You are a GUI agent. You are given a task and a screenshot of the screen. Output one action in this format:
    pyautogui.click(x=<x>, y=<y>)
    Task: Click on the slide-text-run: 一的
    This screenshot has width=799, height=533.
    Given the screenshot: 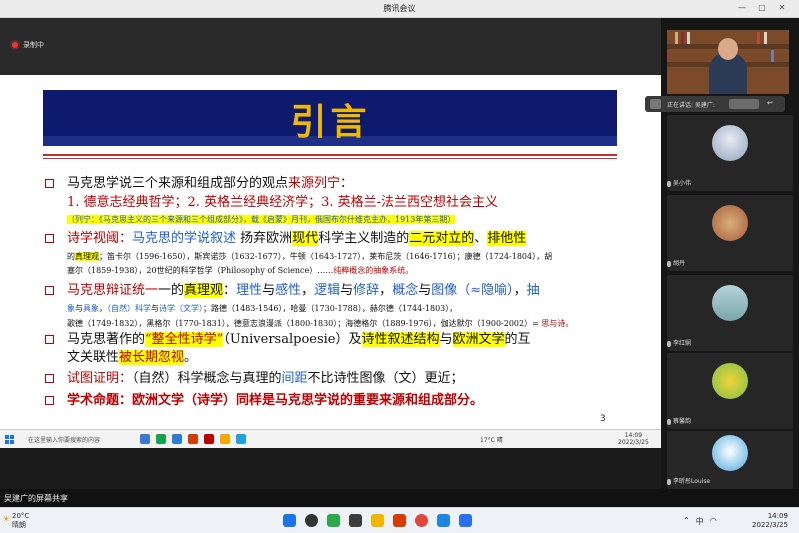 What is the action you would take?
    pyautogui.click(x=171, y=290)
    